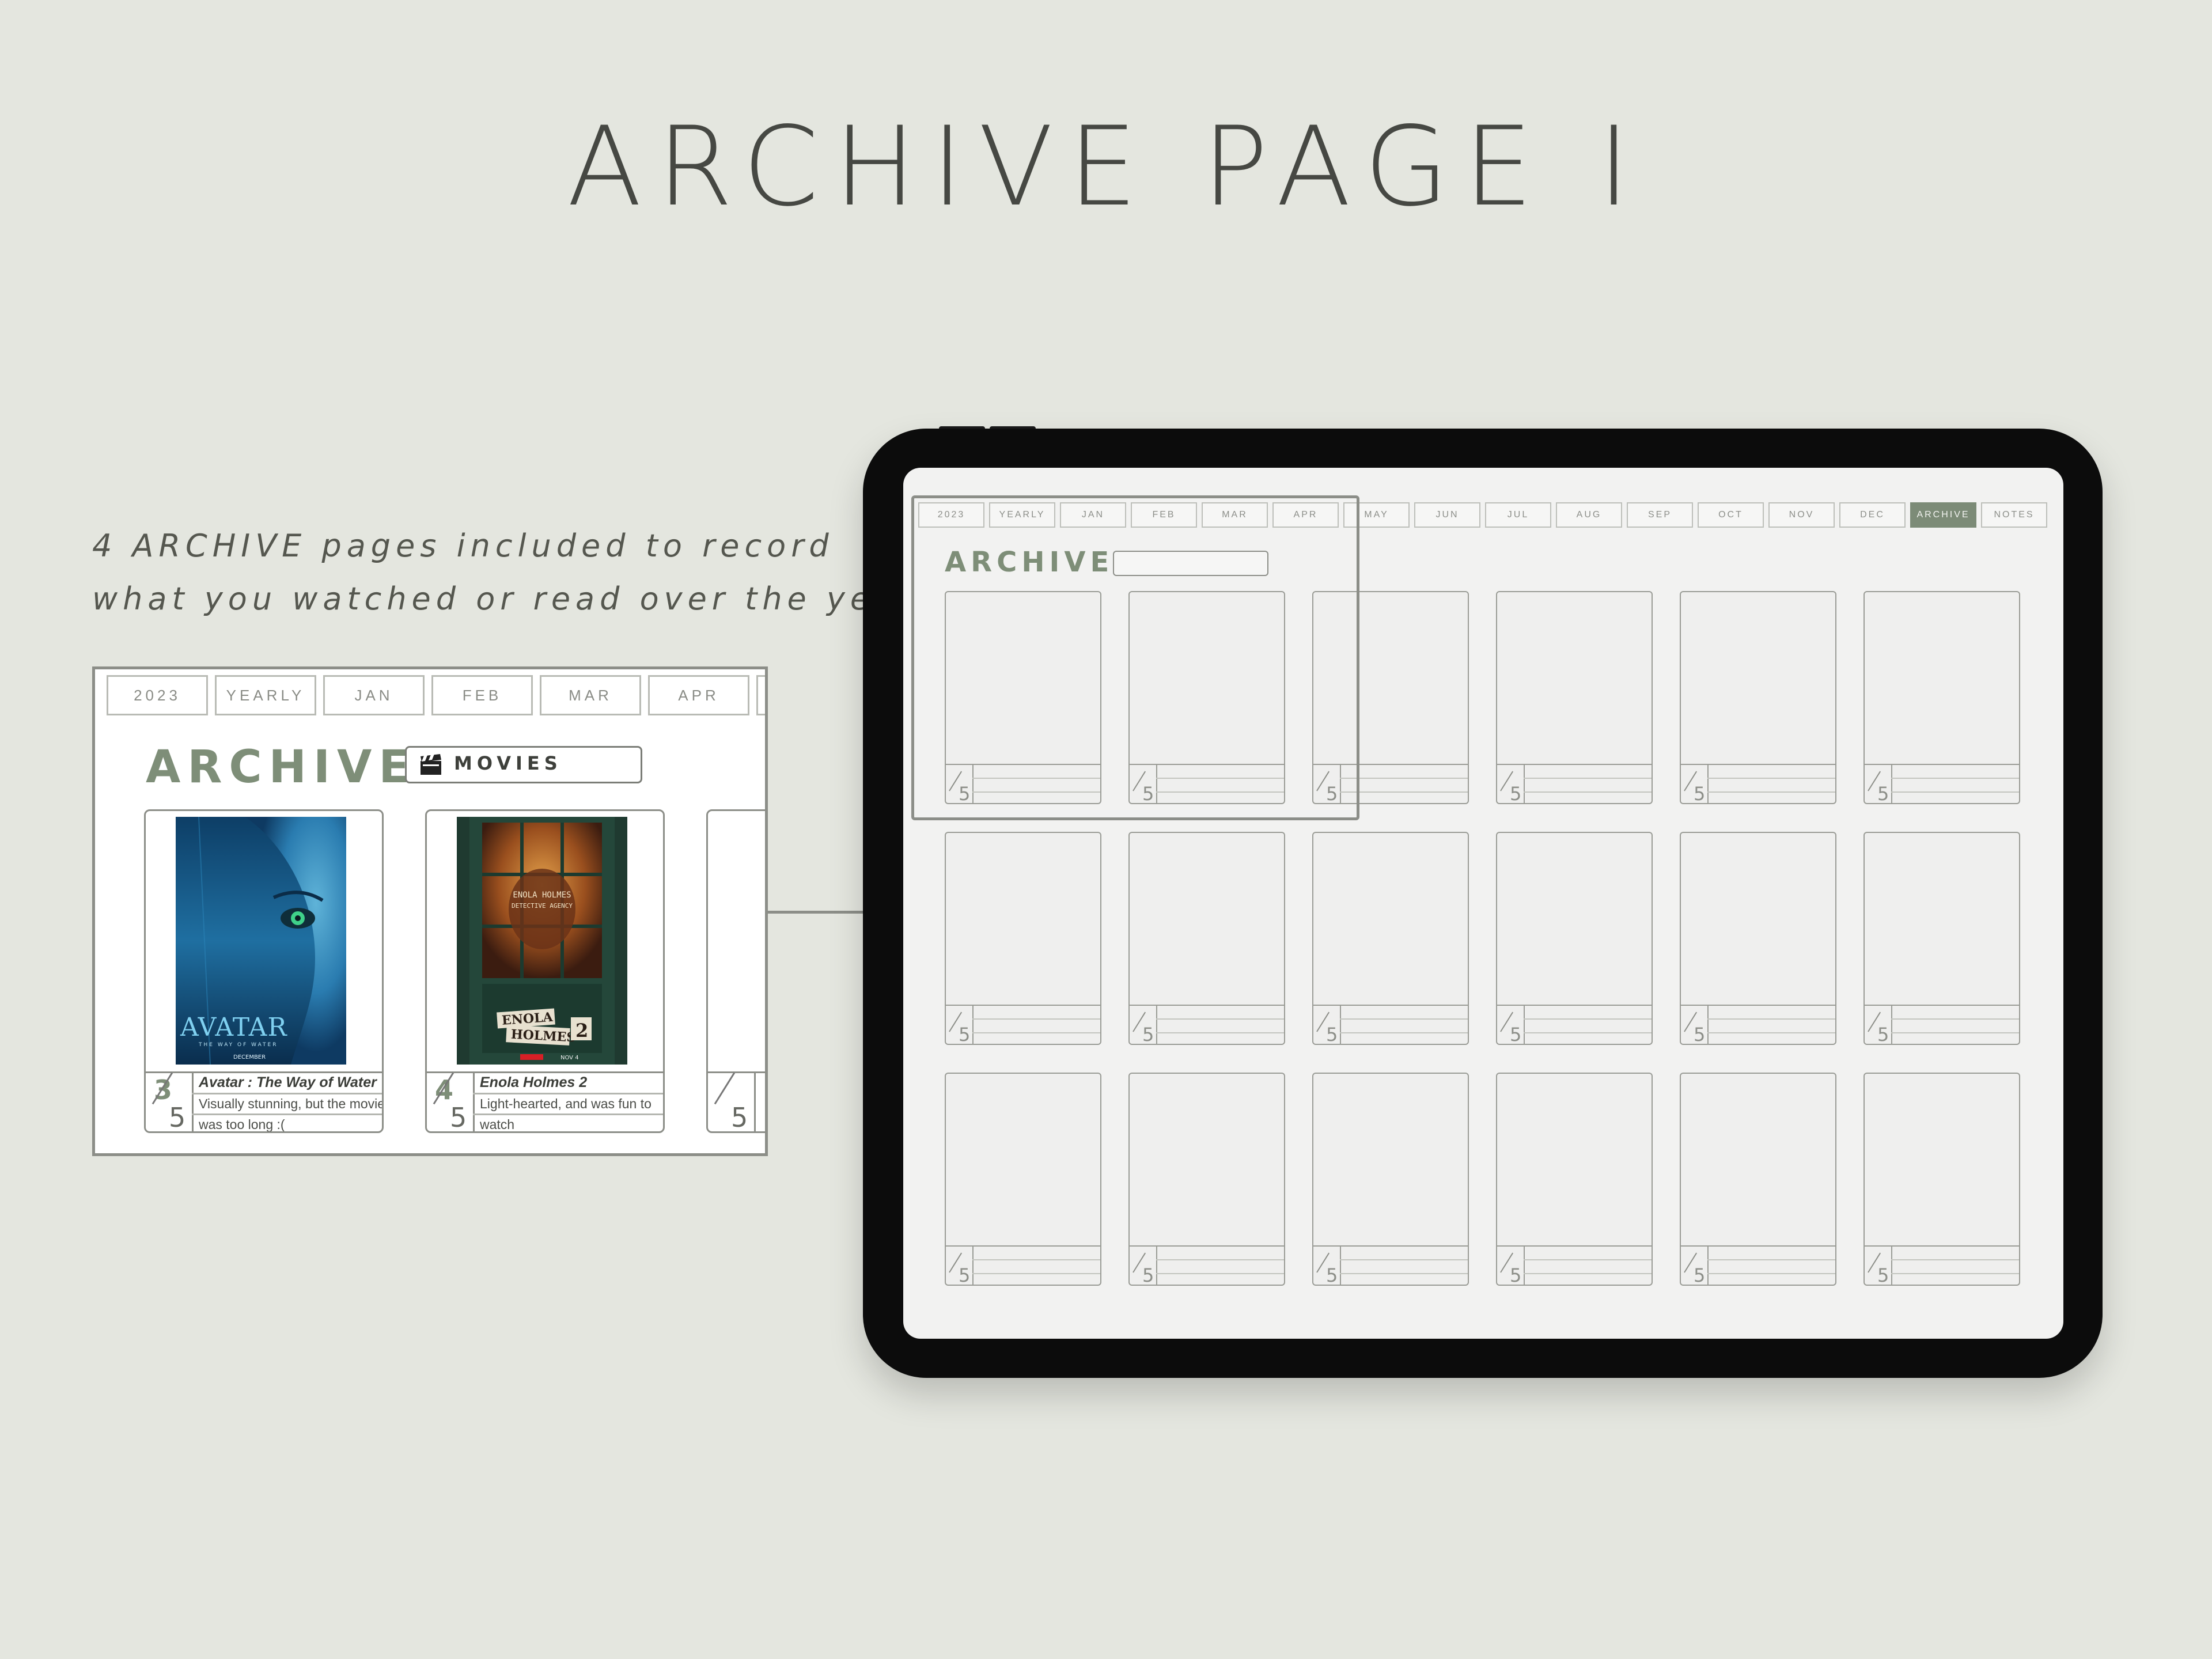  What do you see at coordinates (523, 764) in the screenshot?
I see `category-field: MOVIES` at bounding box center [523, 764].